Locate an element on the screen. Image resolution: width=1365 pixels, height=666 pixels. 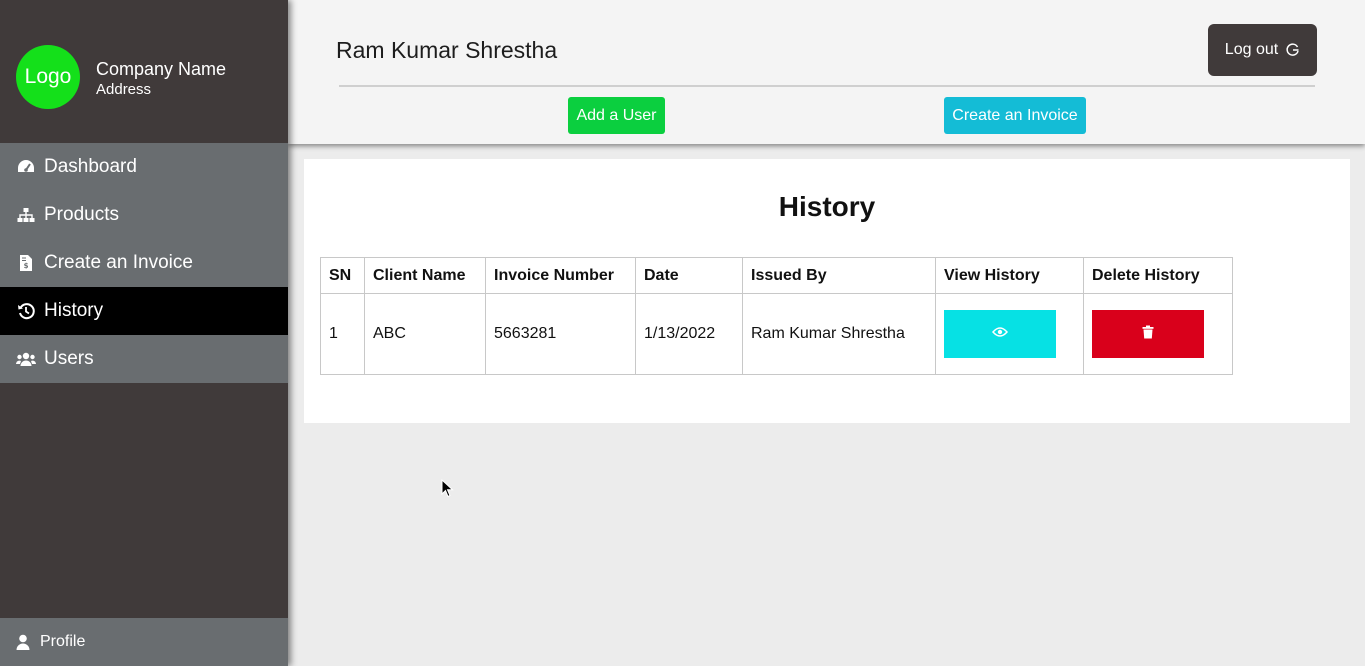
column-header-invoice-number: Invoice Number is located at coordinates (560, 275).